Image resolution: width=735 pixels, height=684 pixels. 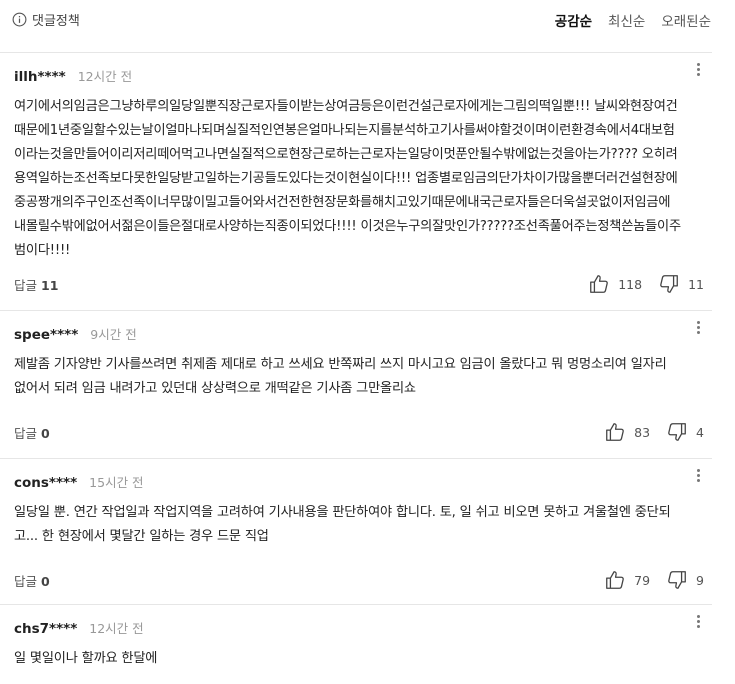 What do you see at coordinates (696, 284) in the screenshot?
I see `dislike-count: 11` at bounding box center [696, 284].